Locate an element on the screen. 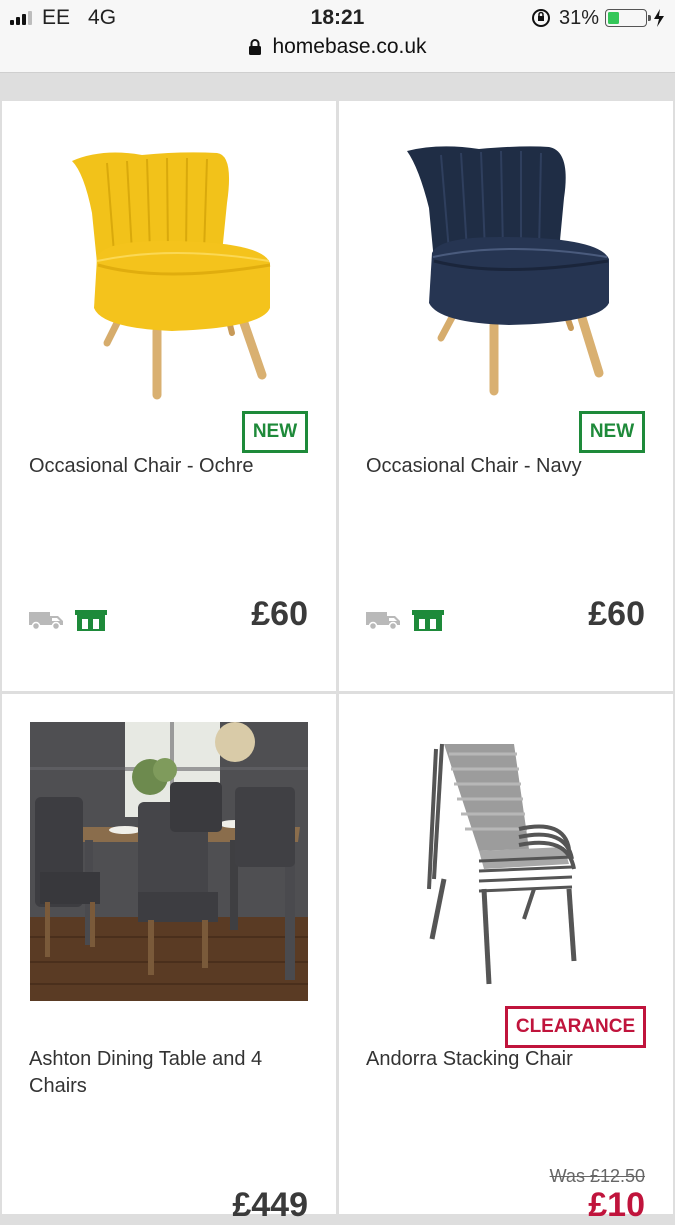 The width and height of the screenshot is (675, 1225). battery-percent: 31% is located at coordinates (578, 17).